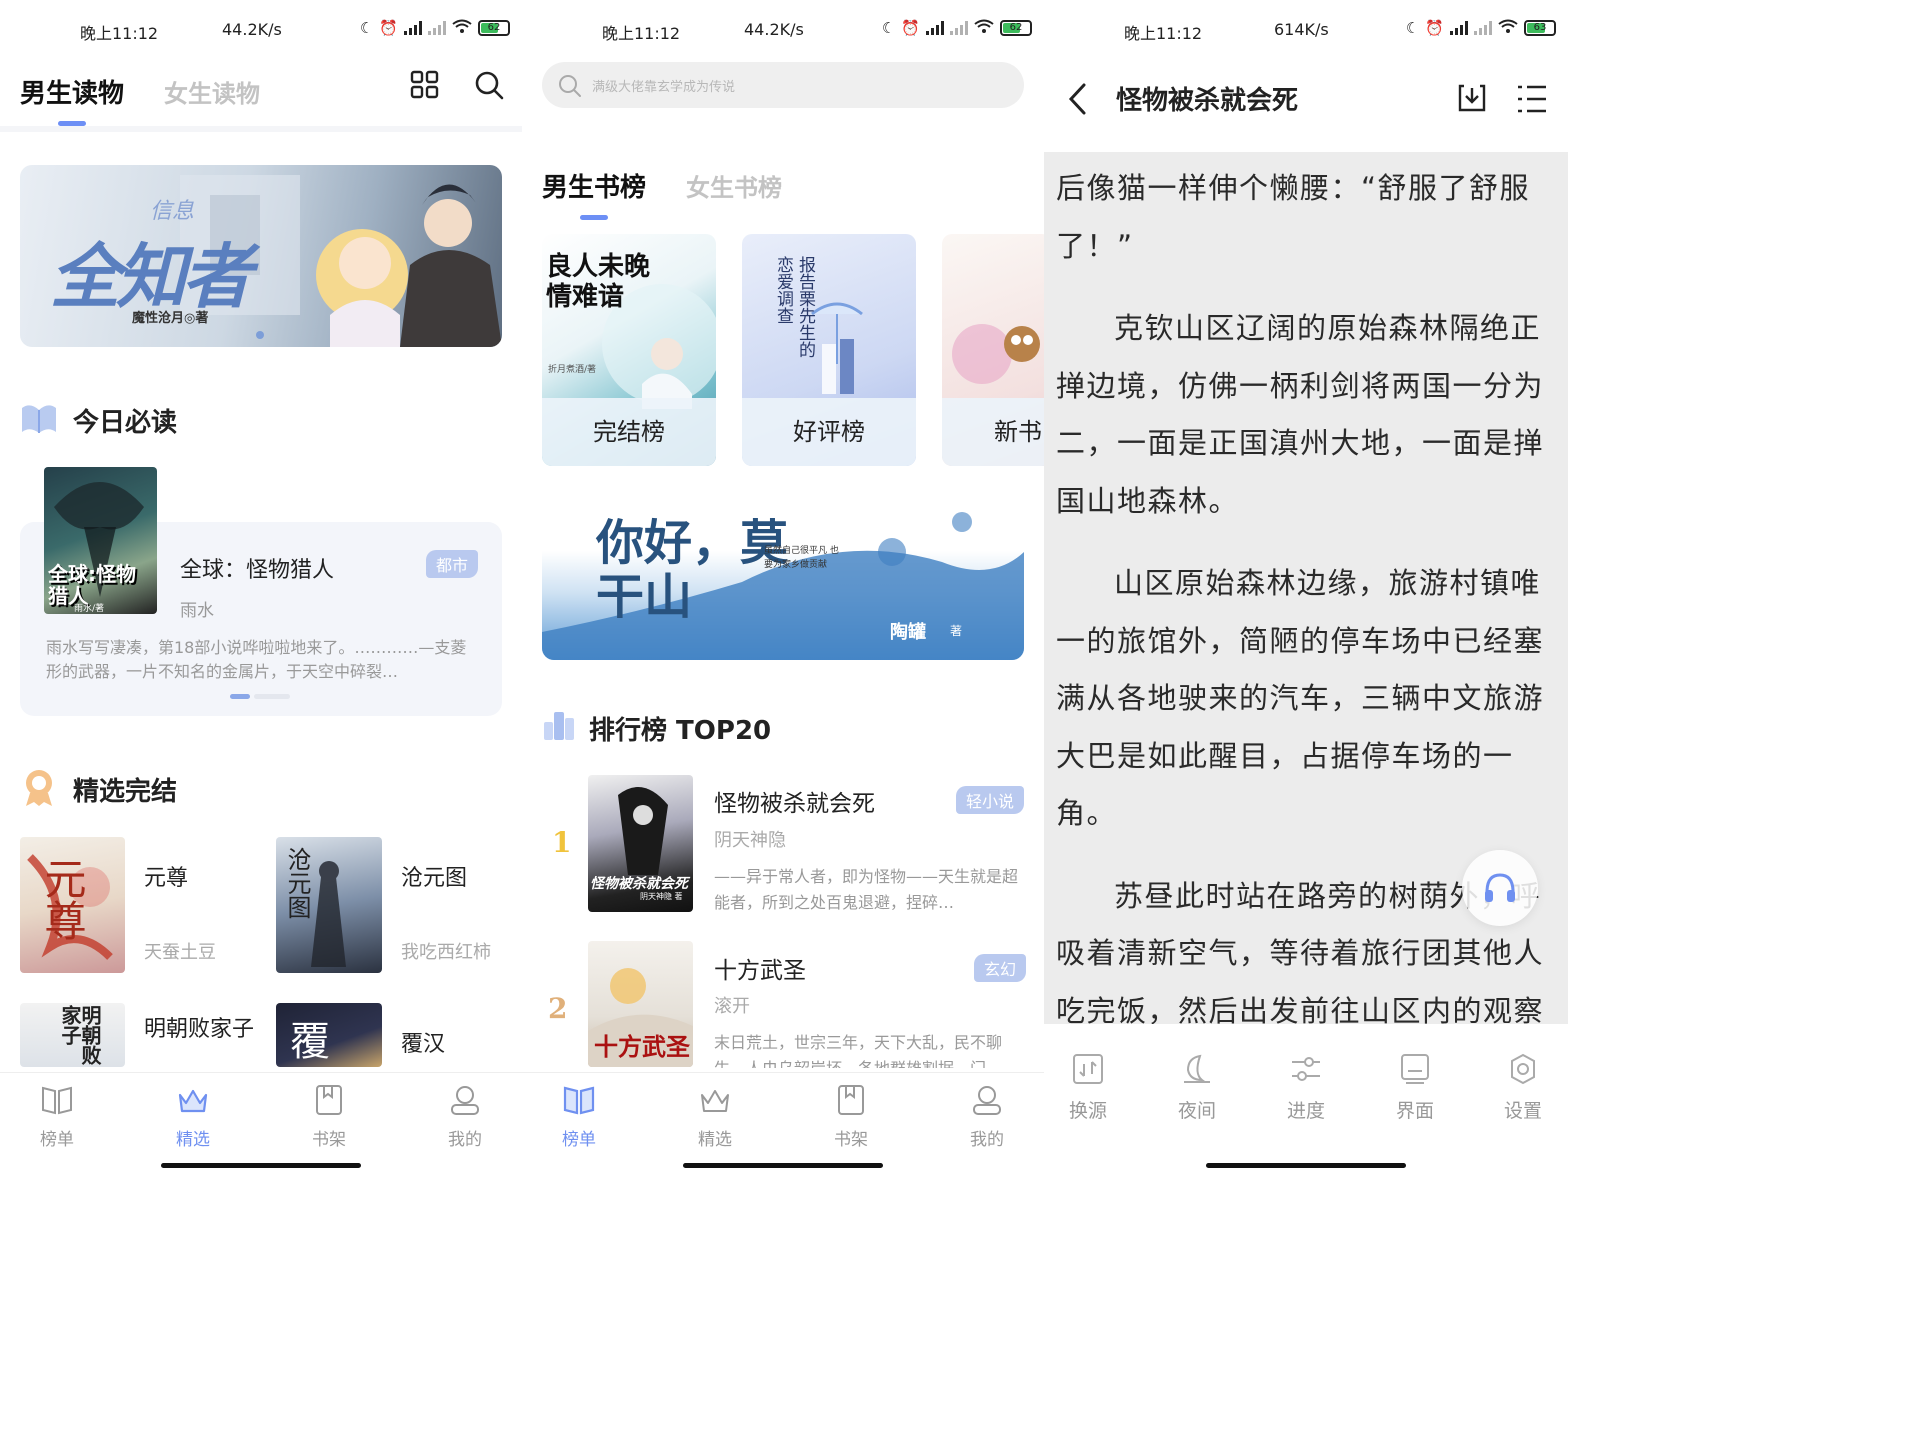  I want to click on settings-button: 设置, so click(1523, 1087).